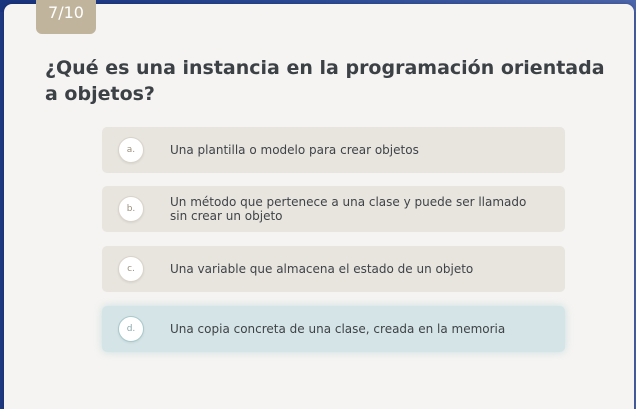  What do you see at coordinates (131, 150) in the screenshot?
I see `option-letter-badge: a.` at bounding box center [131, 150].